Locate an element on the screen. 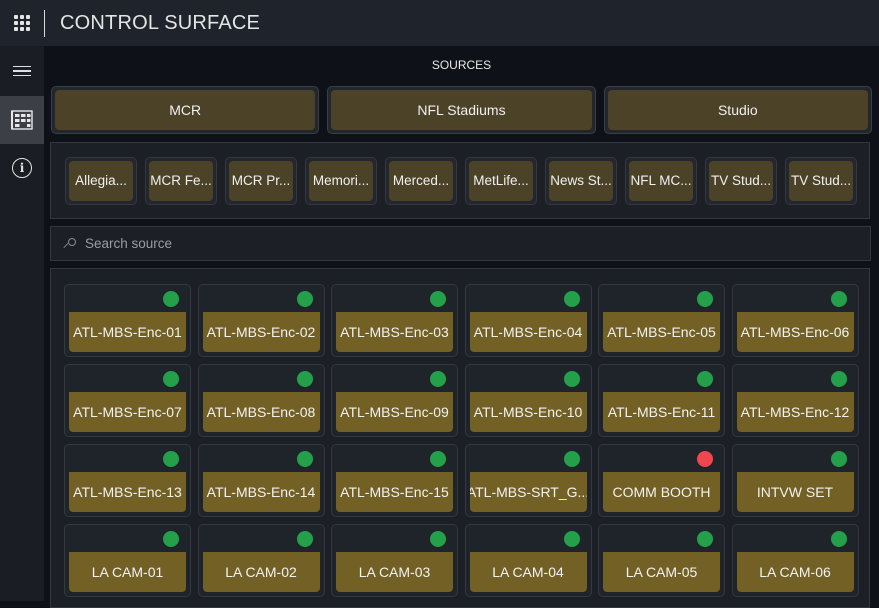 The image size is (879, 608). source-tile-label: INTVW SET is located at coordinates (795, 492).